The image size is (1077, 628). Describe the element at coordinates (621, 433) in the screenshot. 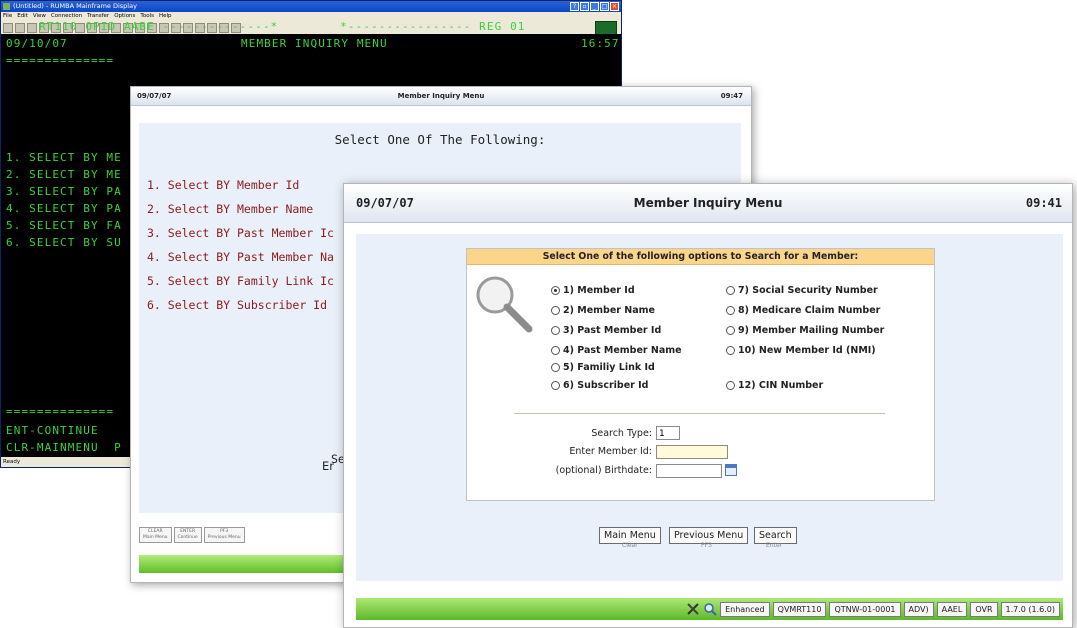

I see `search-type-label: Search Type:` at that location.